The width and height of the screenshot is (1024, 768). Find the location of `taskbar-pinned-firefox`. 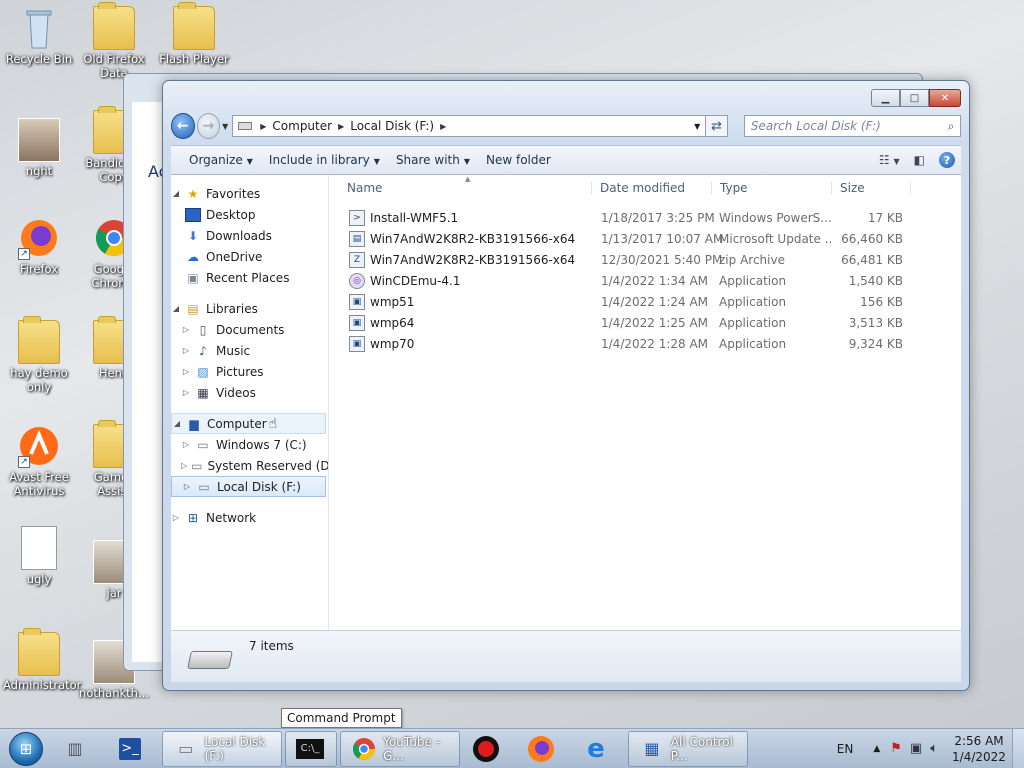

taskbar-pinned-firefox is located at coordinates (544, 749).